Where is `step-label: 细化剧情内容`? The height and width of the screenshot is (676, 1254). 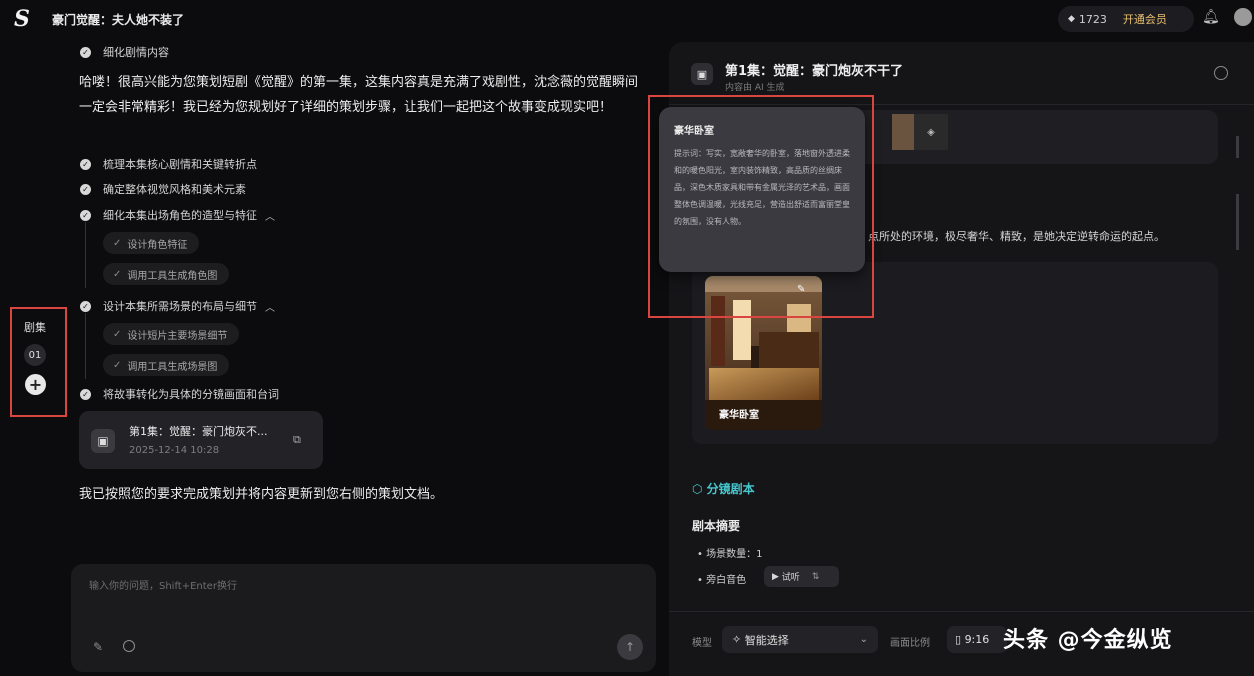
step-label: 细化剧情内容 is located at coordinates (136, 52).